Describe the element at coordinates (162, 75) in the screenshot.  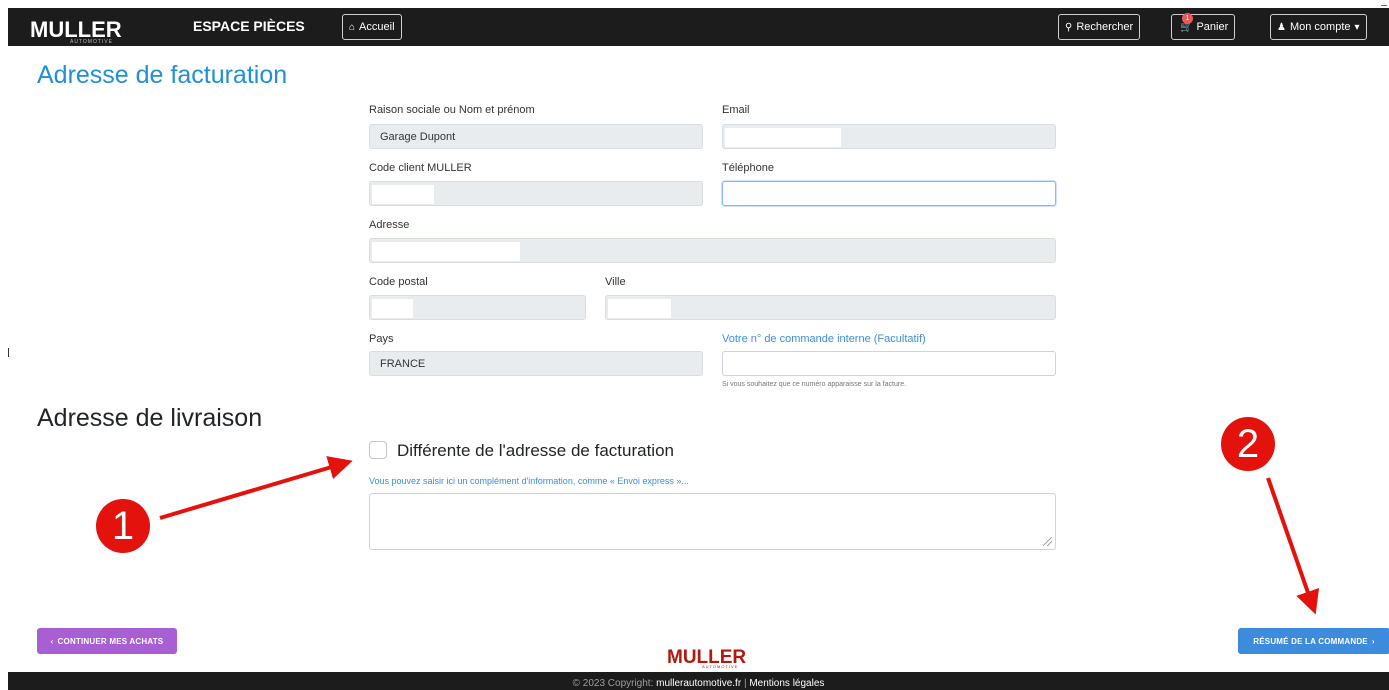
I see `billing-heading: Adresse de facturation` at that location.